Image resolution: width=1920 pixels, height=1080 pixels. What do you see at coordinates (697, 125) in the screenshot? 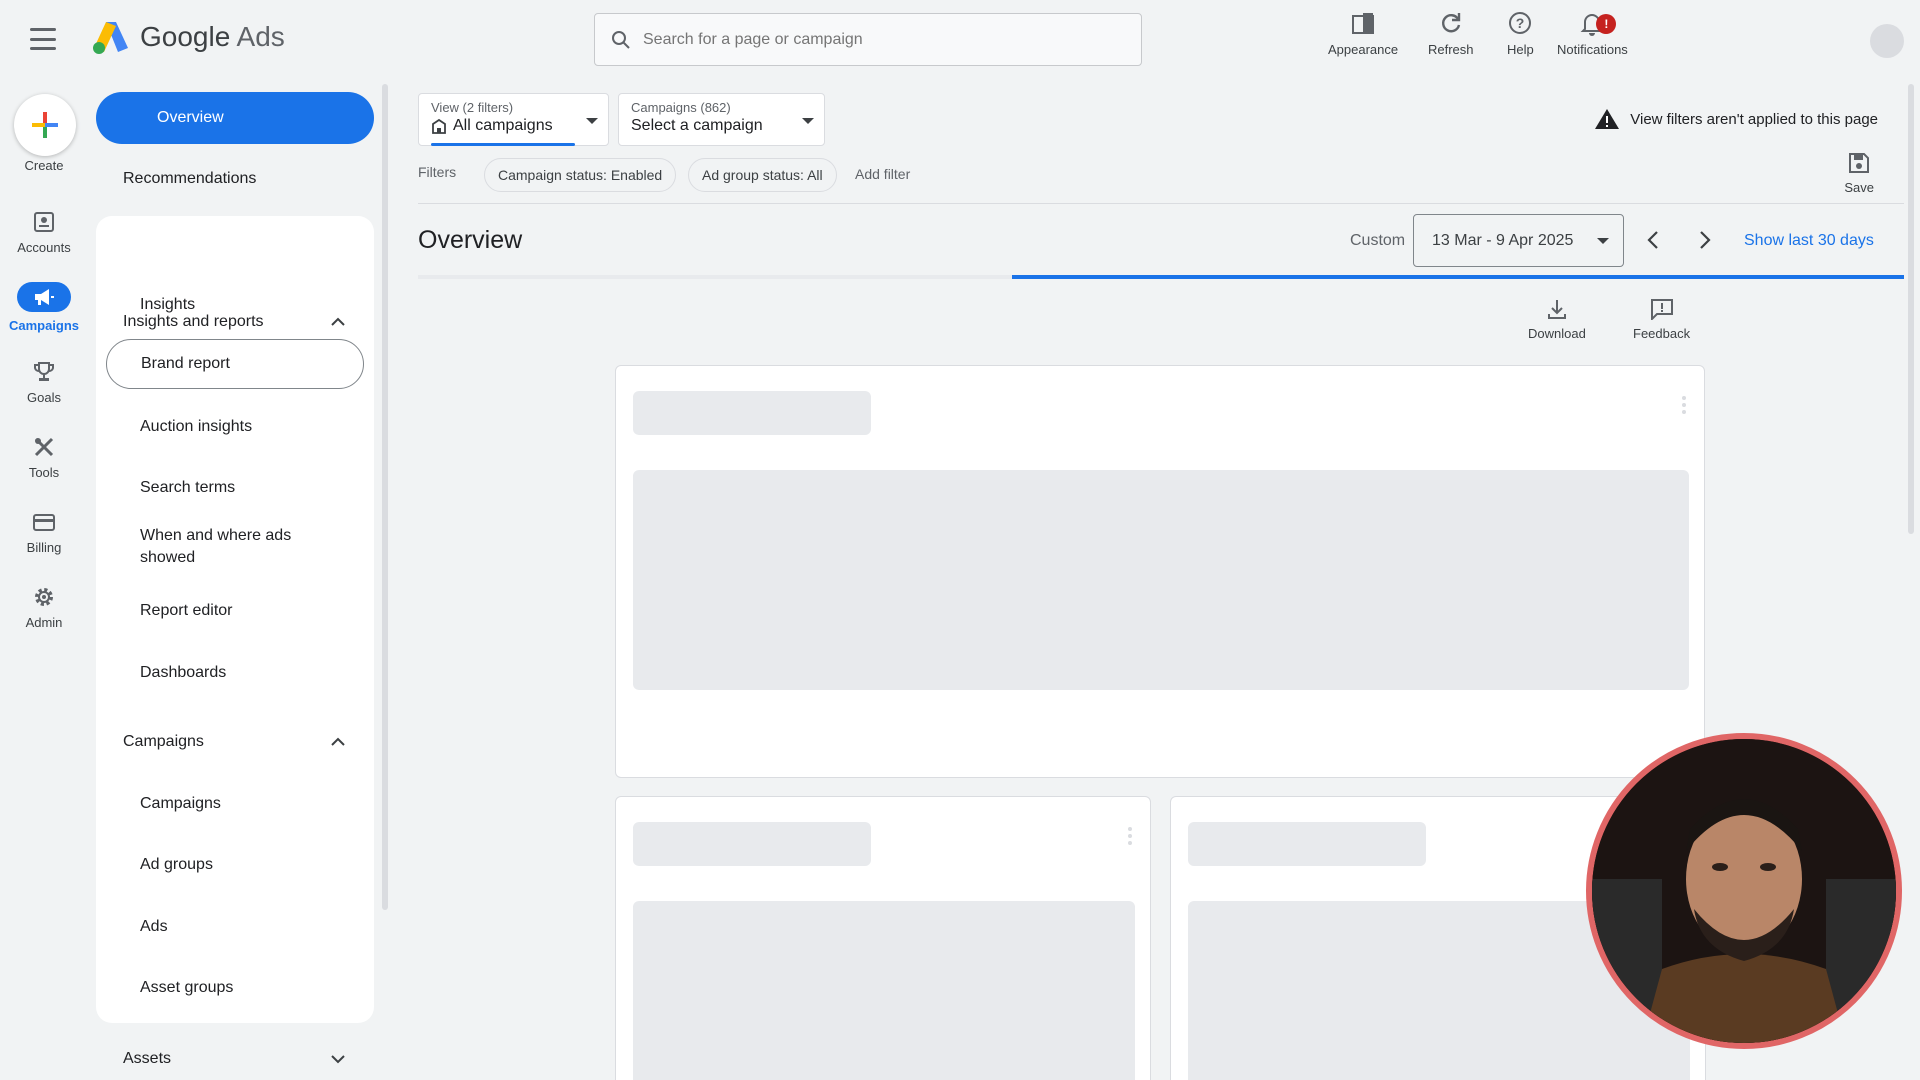
I see `campaign-filter-value: Select a campaign` at bounding box center [697, 125].